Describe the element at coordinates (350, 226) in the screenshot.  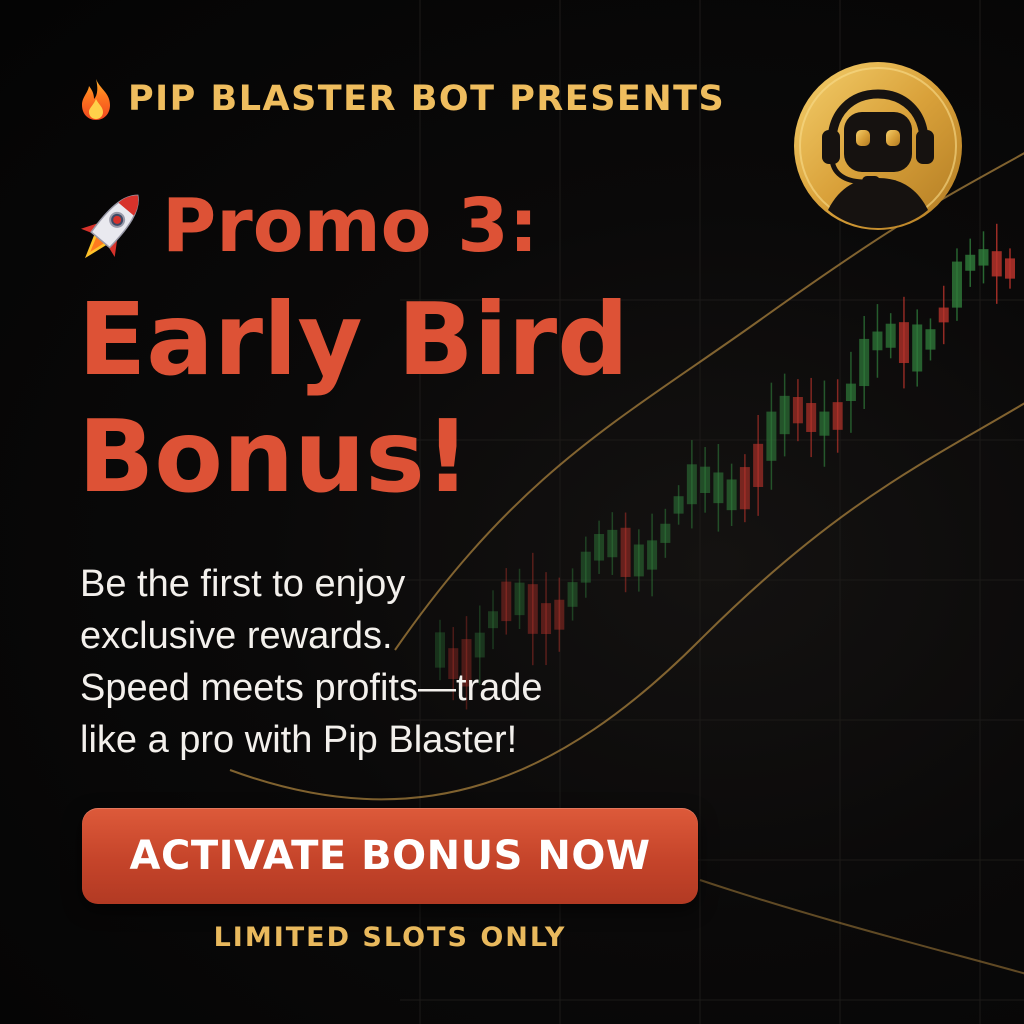
I see `headline-line-1: Promo 3:` at that location.